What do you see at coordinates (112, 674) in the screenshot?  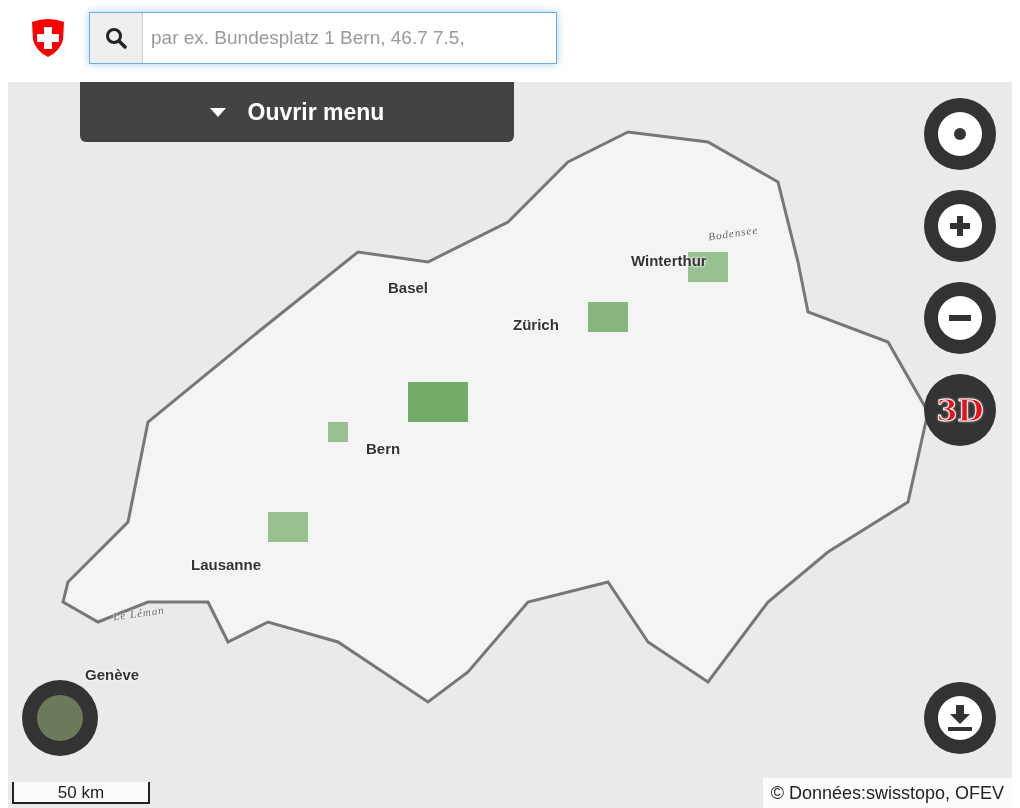 I see `city-label: Genève` at bounding box center [112, 674].